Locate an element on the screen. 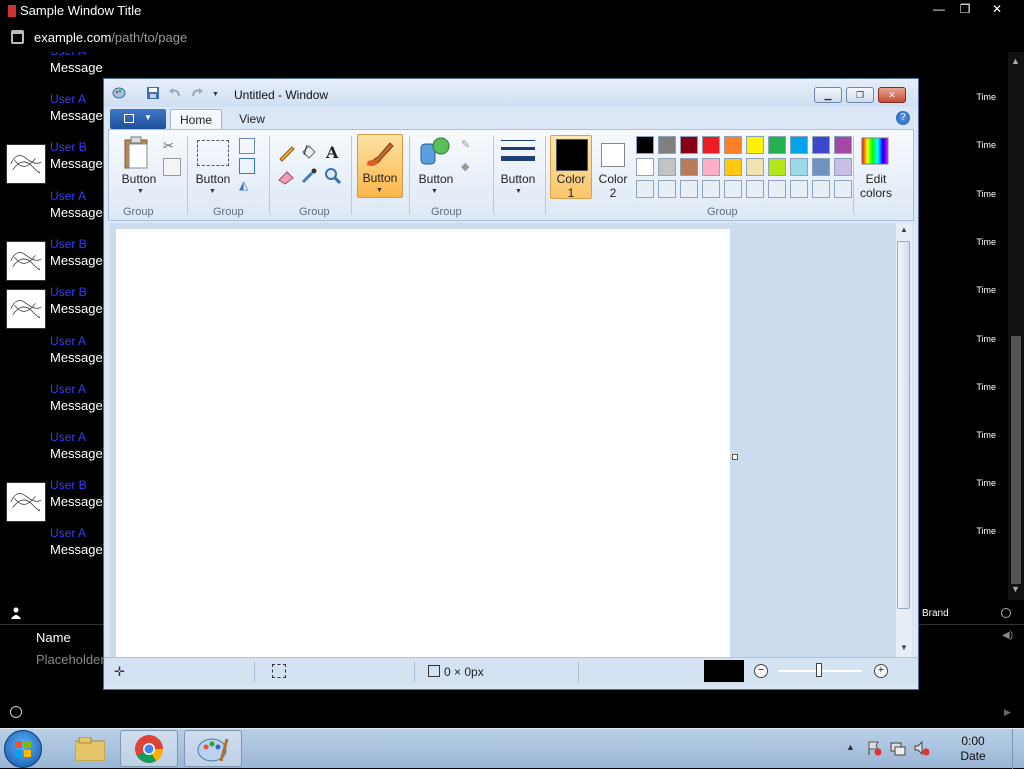 The height and width of the screenshot is (769, 1024). copy-icon is located at coordinates (172, 167).